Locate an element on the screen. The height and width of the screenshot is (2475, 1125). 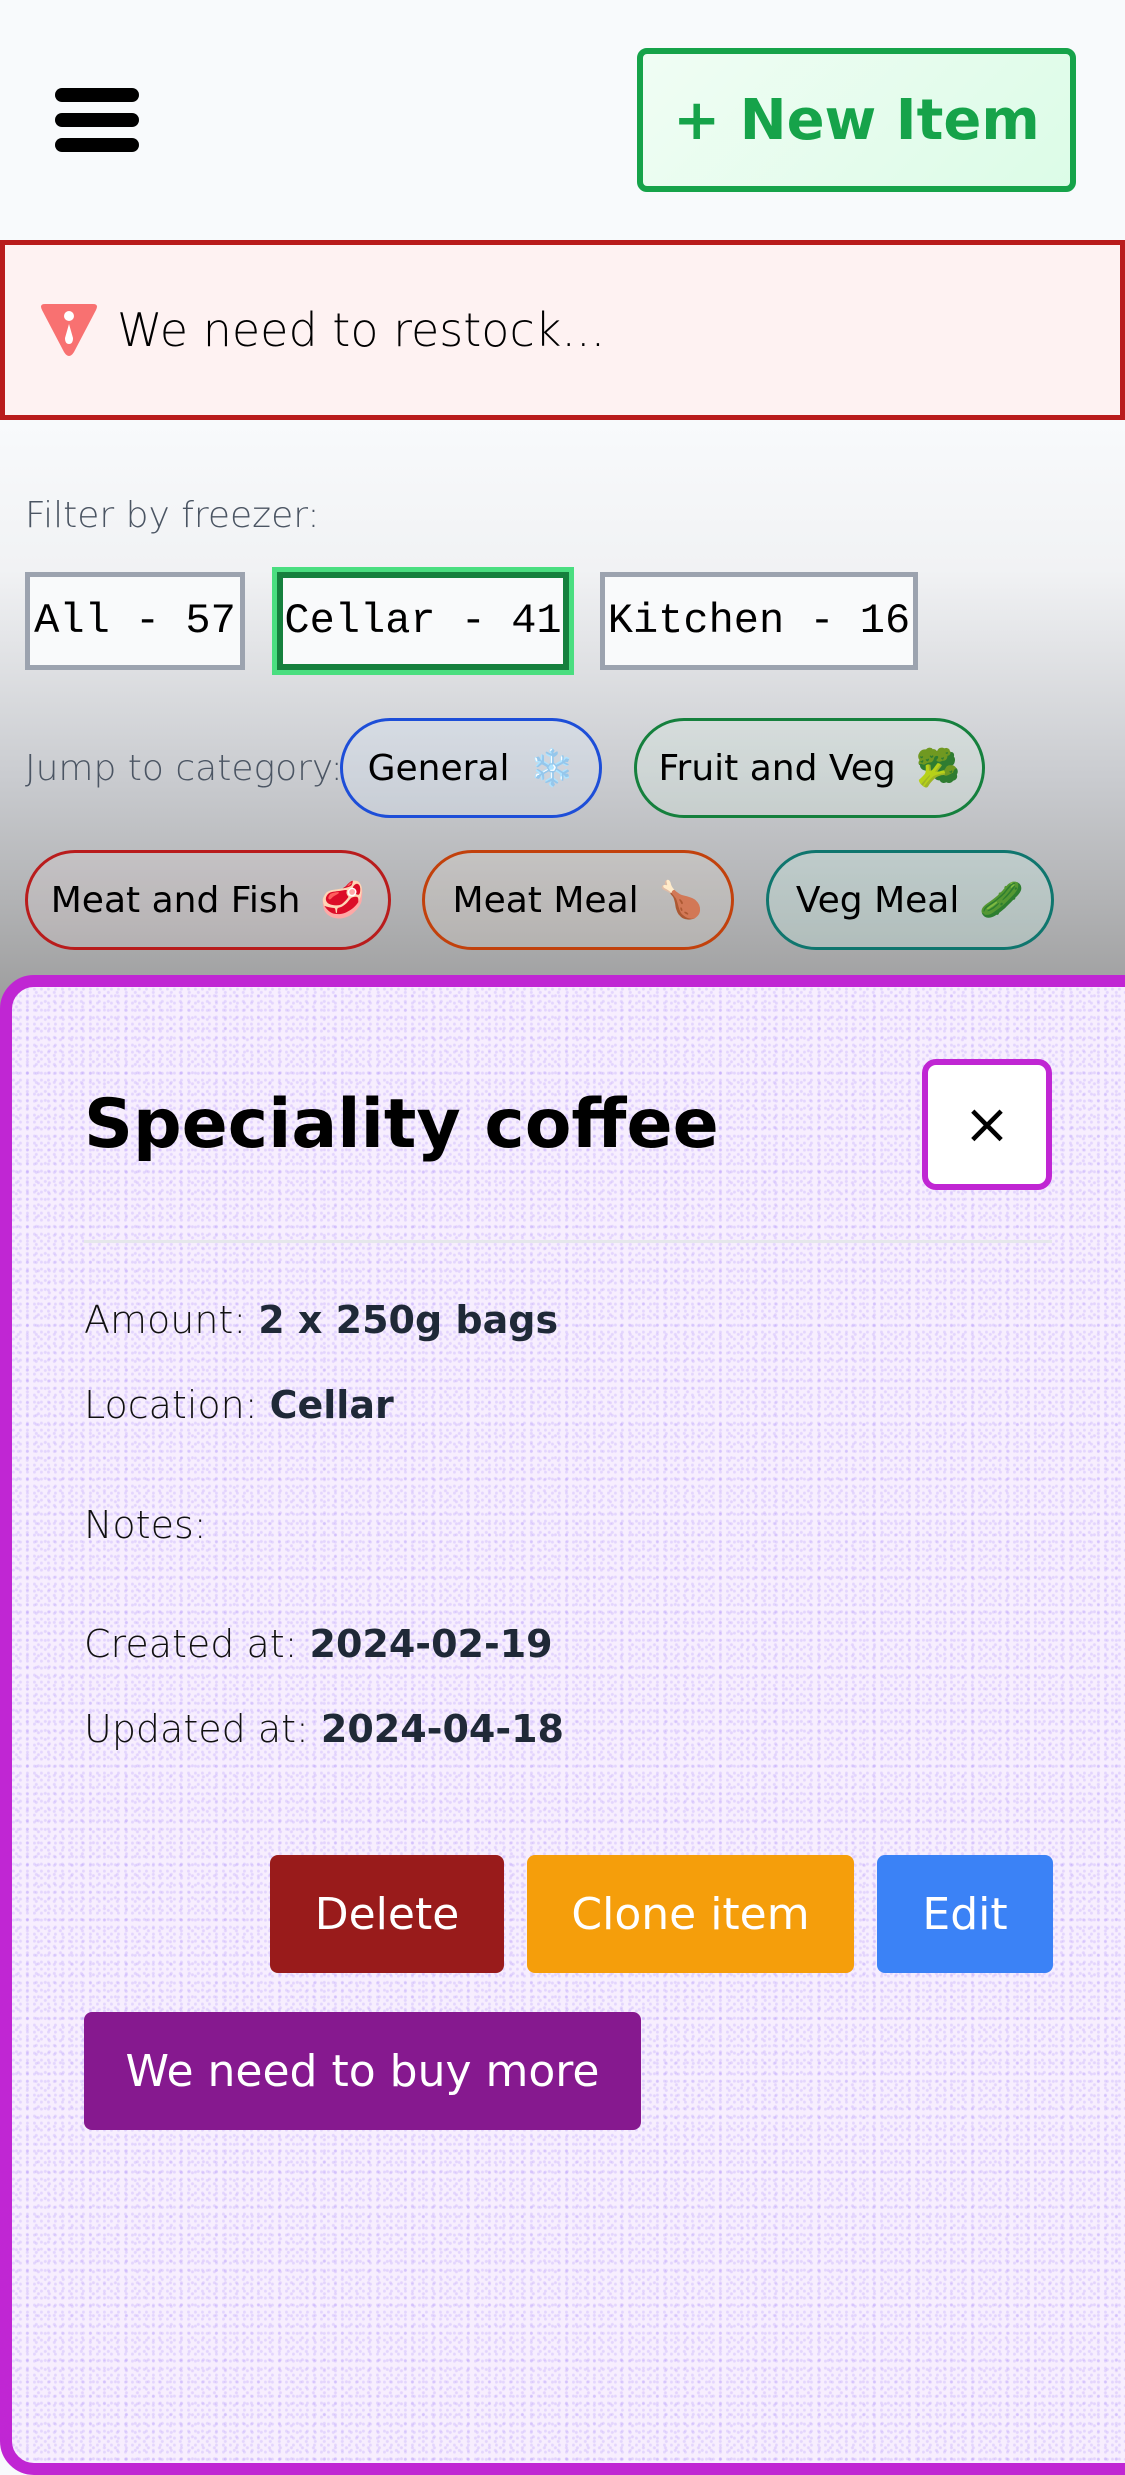
location-value: Cellar is located at coordinates (331, 1405).